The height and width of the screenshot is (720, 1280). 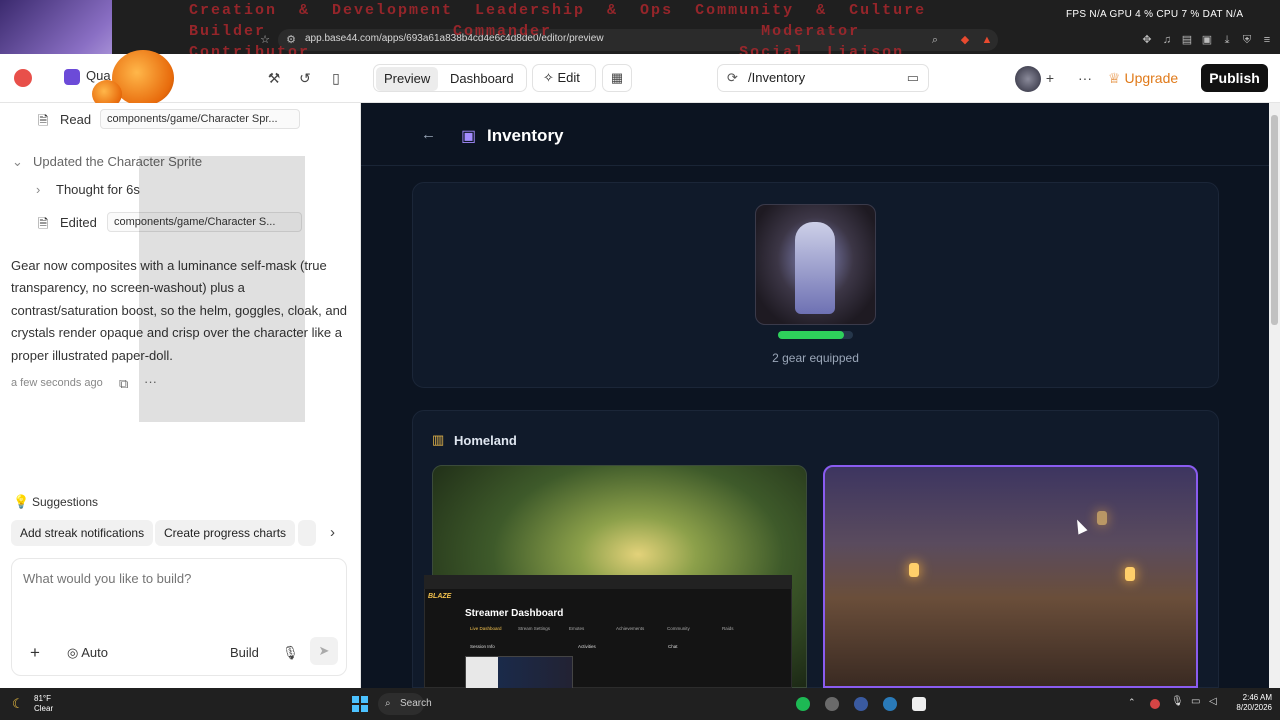 What do you see at coordinates (428, 134) in the screenshot?
I see `back-arrow-icon: ←` at bounding box center [428, 134].